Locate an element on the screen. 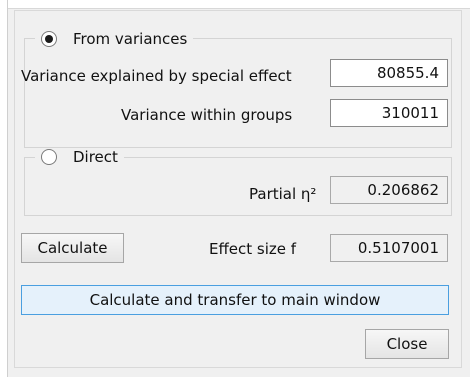  effect-size-output: 0.5107001 is located at coordinates (389, 248).